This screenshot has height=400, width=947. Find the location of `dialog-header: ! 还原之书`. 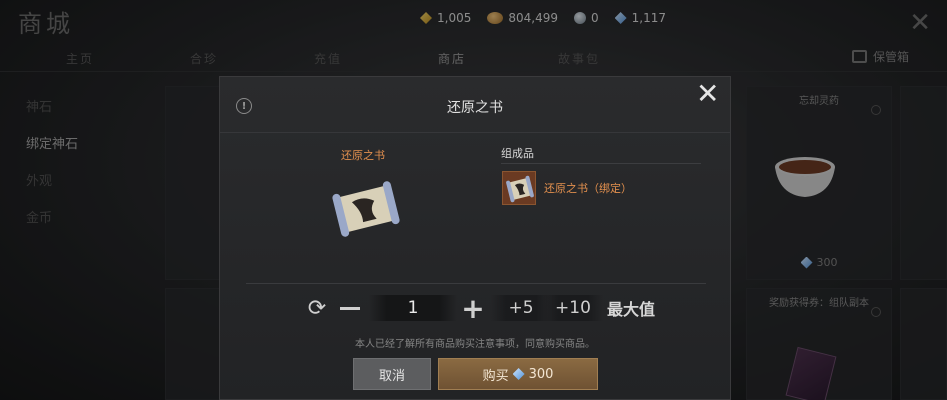

dialog-header: ! 还原之书 is located at coordinates (475, 105).